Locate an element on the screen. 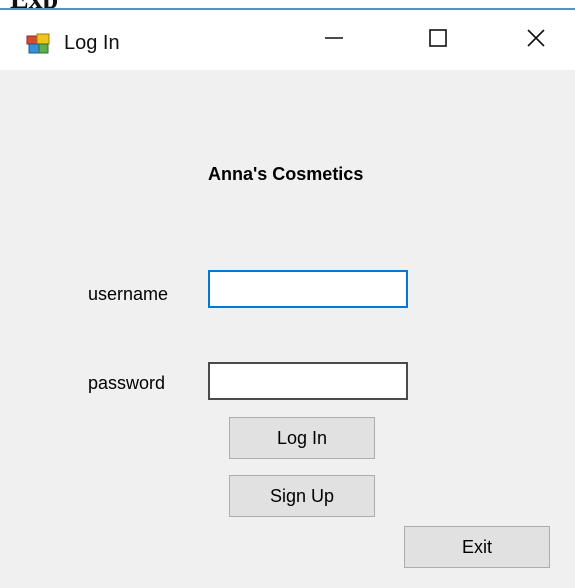 This screenshot has height=588, width=575. title-bar: Log In is located at coordinates (287, 40).